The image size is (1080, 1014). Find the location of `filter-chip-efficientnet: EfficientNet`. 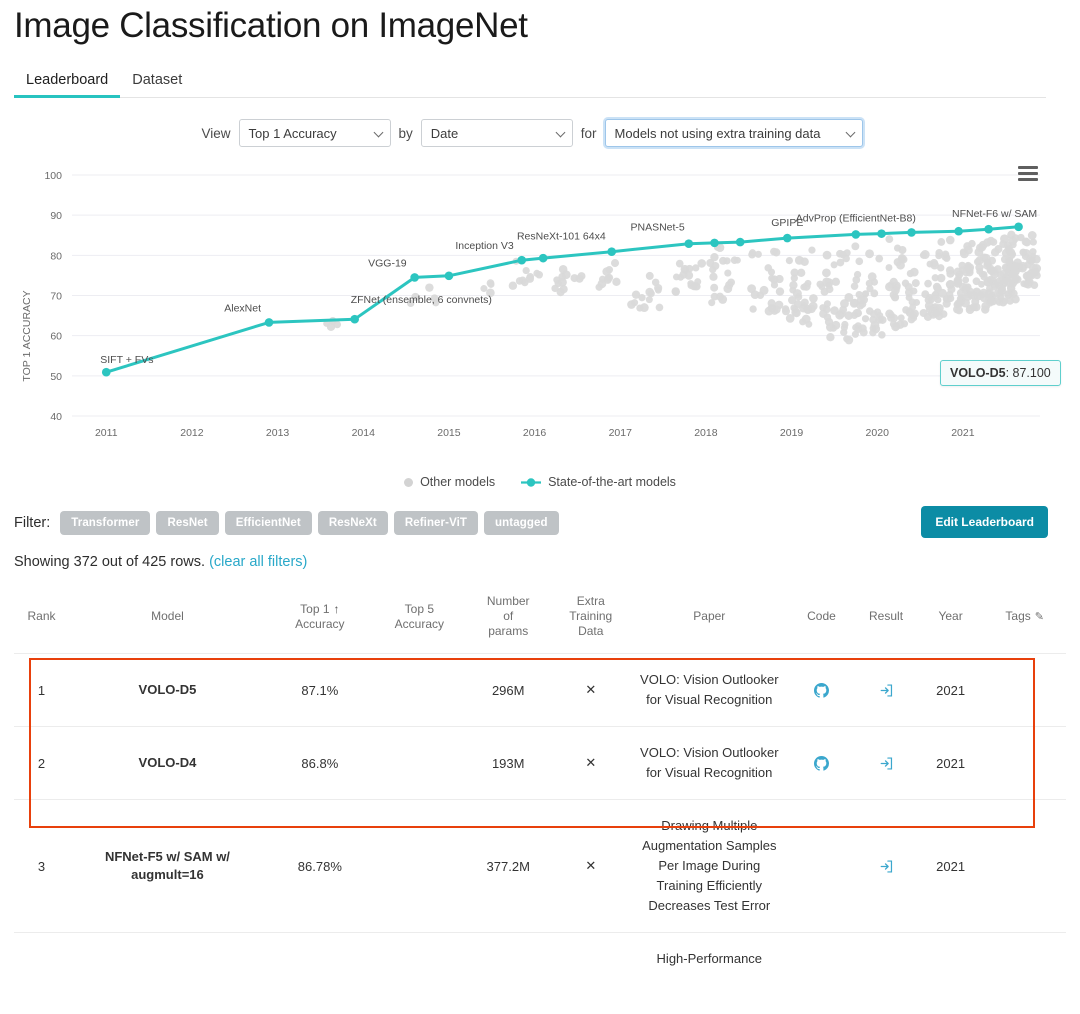

filter-chip-efficientnet: EfficientNet is located at coordinates (268, 523).